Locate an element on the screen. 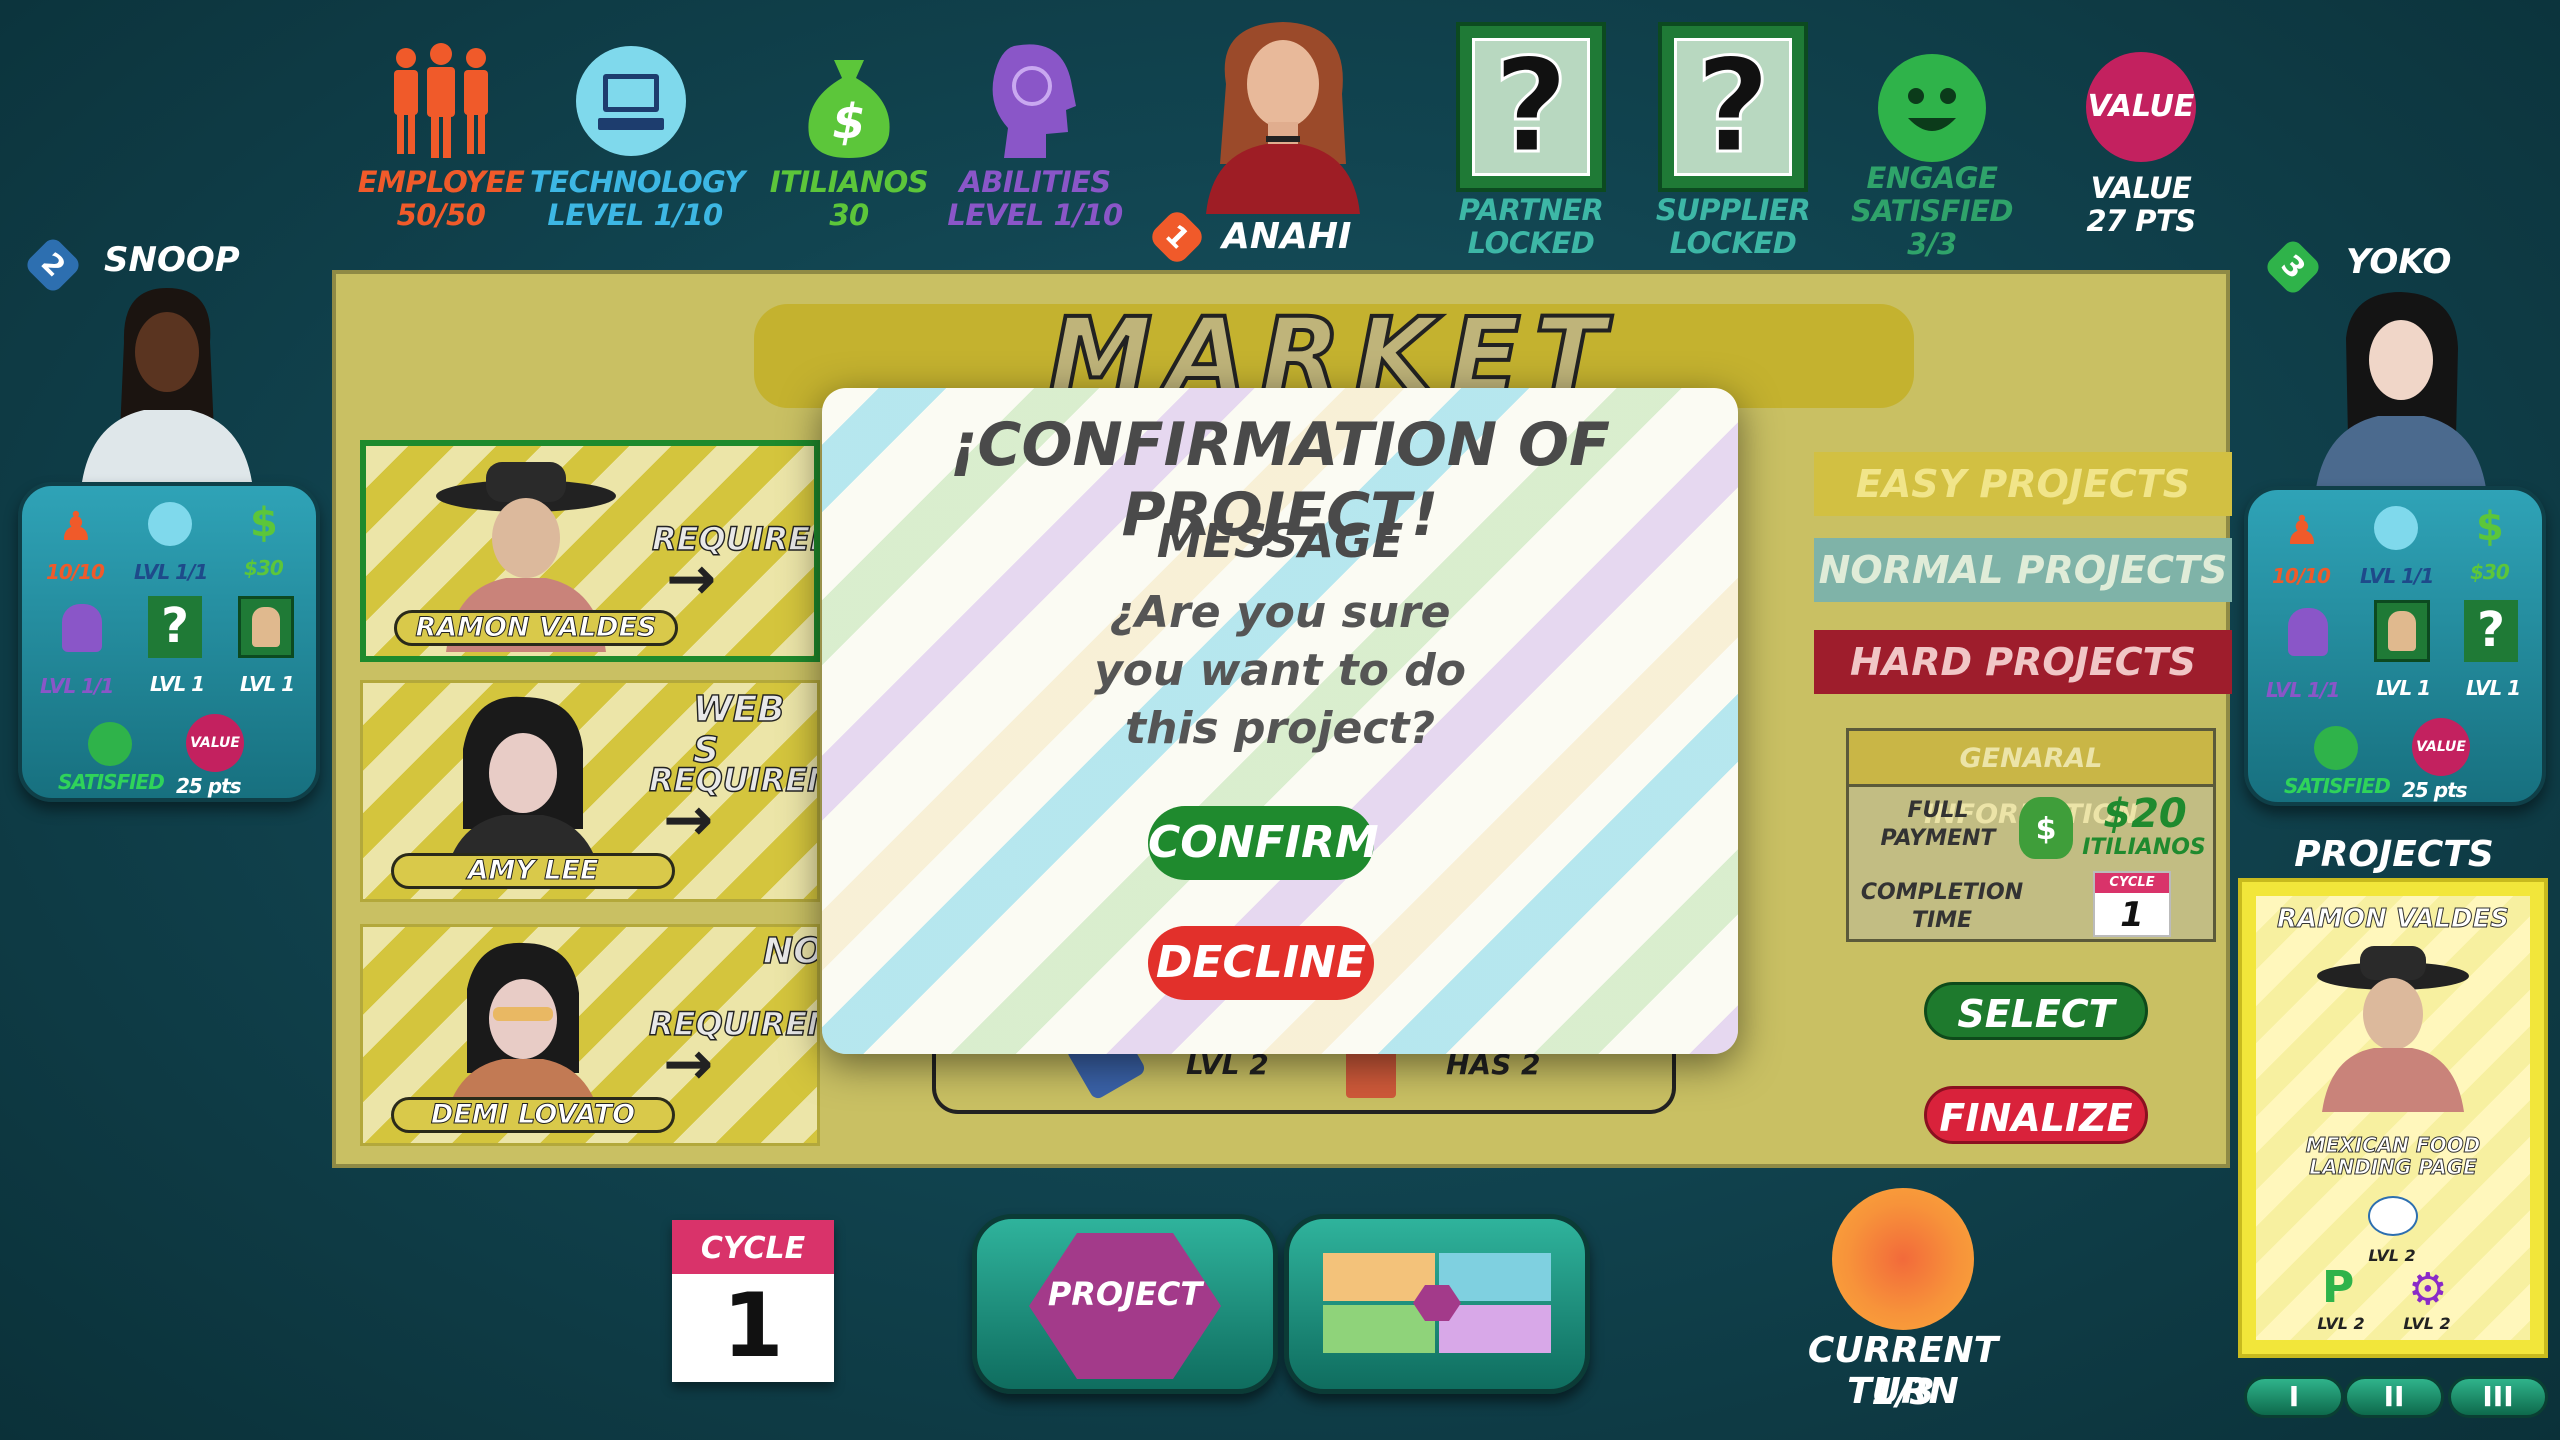 The height and width of the screenshot is (1440, 2560). employee-label: EMPLOYEE is located at coordinates (441, 182).